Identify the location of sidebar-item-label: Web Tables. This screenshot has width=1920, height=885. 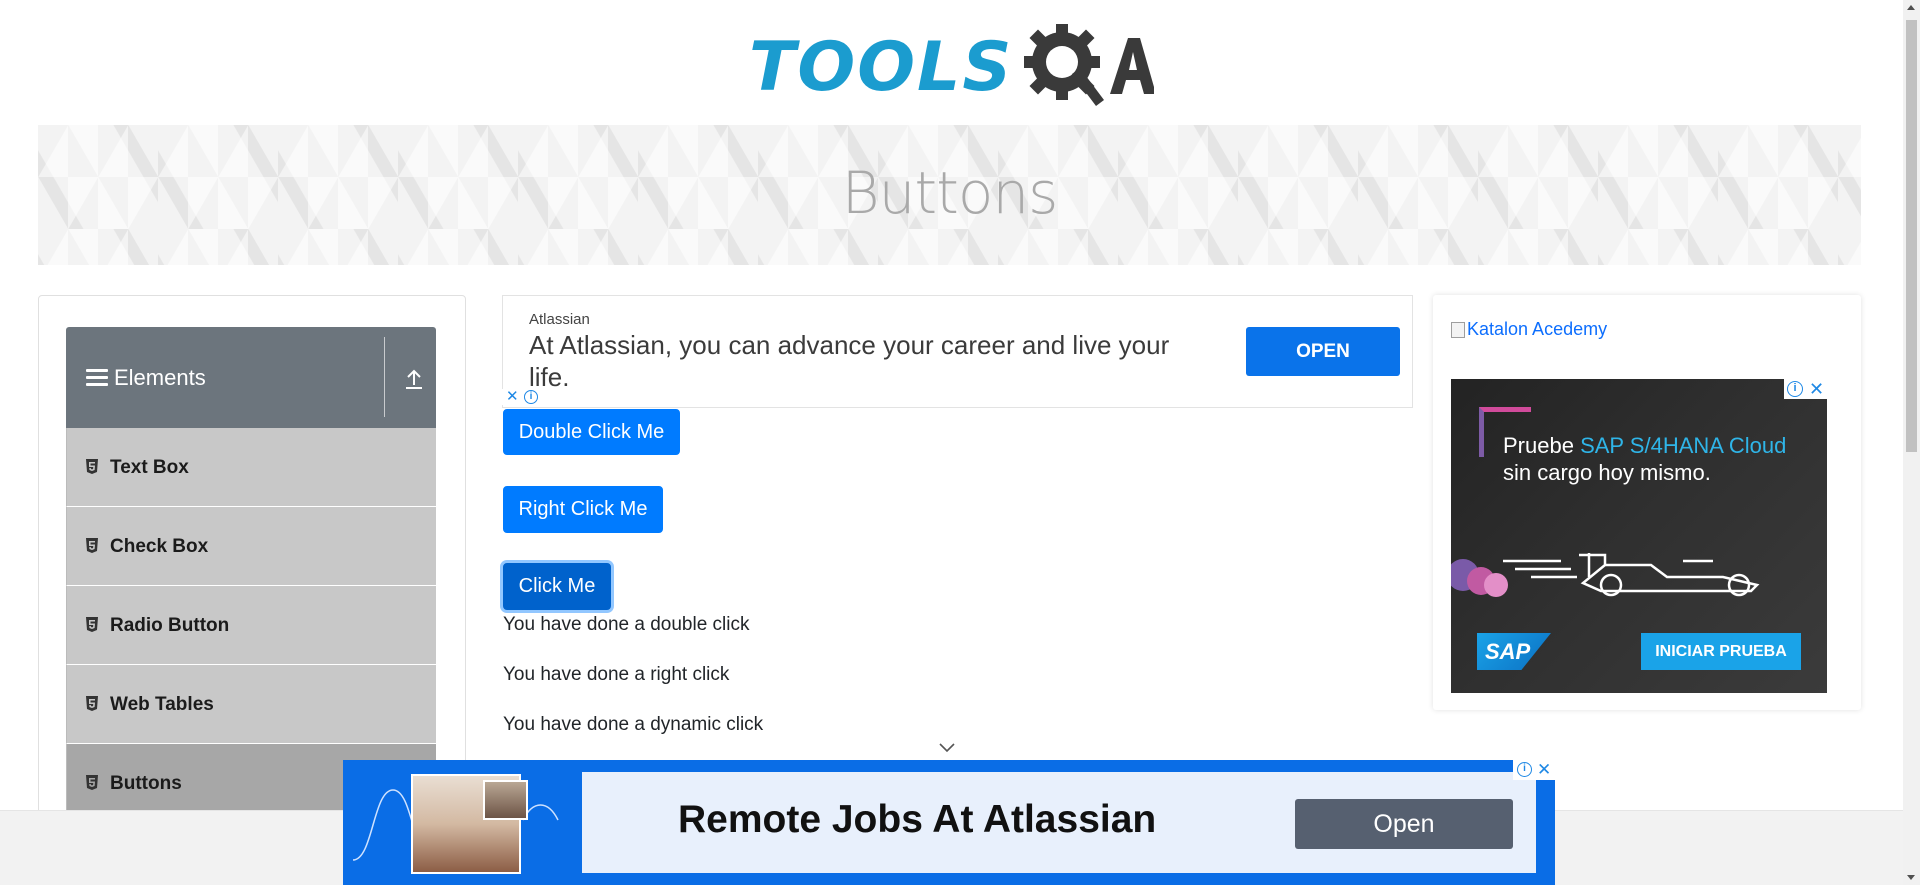
(162, 704).